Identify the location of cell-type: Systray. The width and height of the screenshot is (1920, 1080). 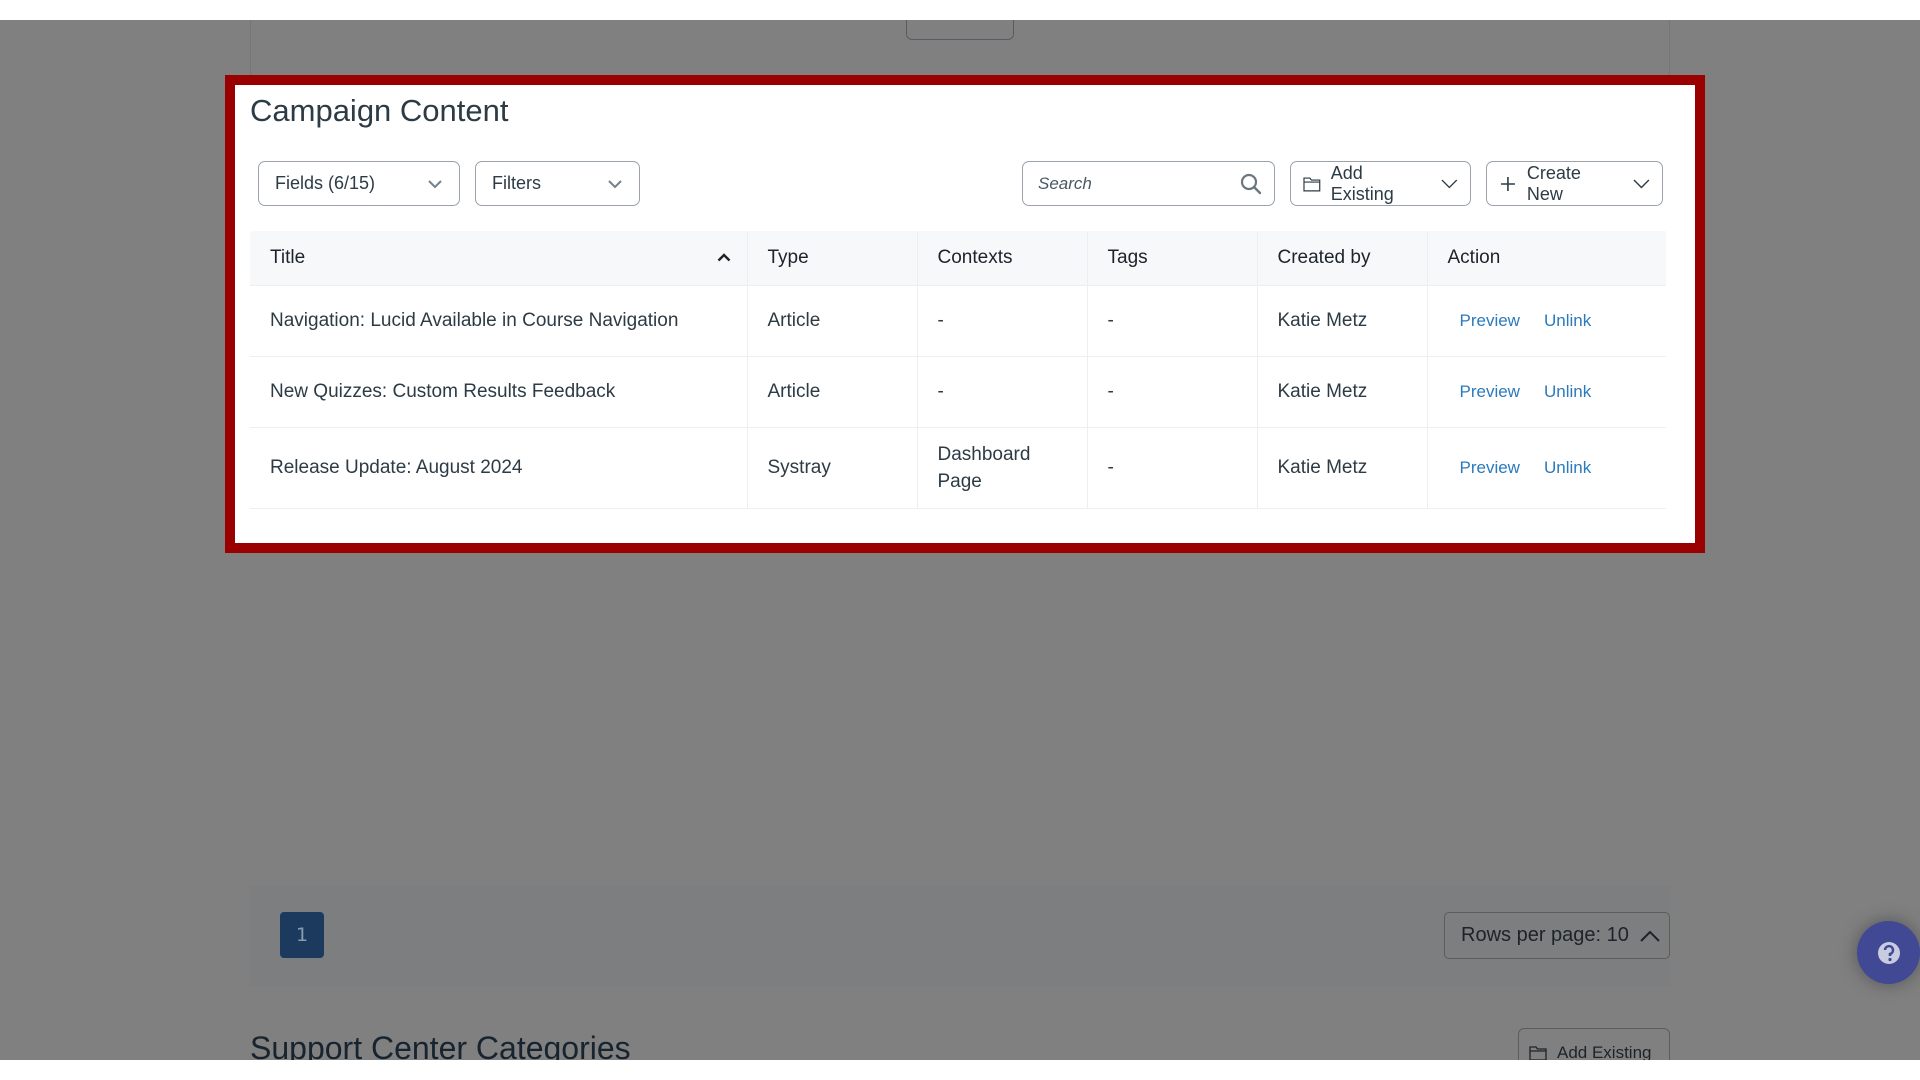
(832, 467).